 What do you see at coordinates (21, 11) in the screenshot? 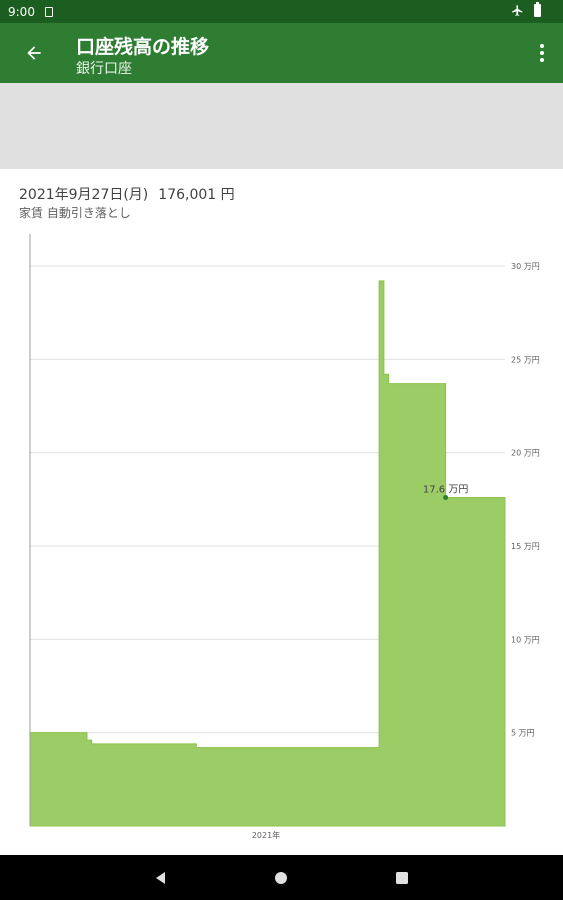
I see `status-time: 9:00` at bounding box center [21, 11].